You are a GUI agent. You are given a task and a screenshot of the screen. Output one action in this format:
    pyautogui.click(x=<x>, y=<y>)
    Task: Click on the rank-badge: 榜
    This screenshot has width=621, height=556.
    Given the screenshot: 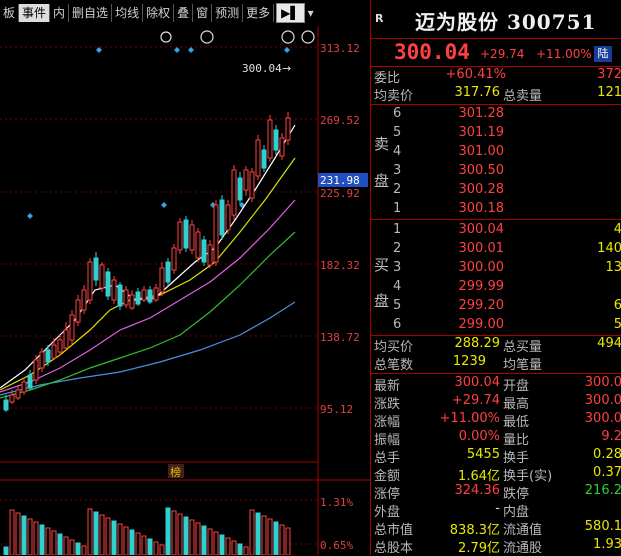 What is the action you would take?
    pyautogui.click(x=175, y=472)
    